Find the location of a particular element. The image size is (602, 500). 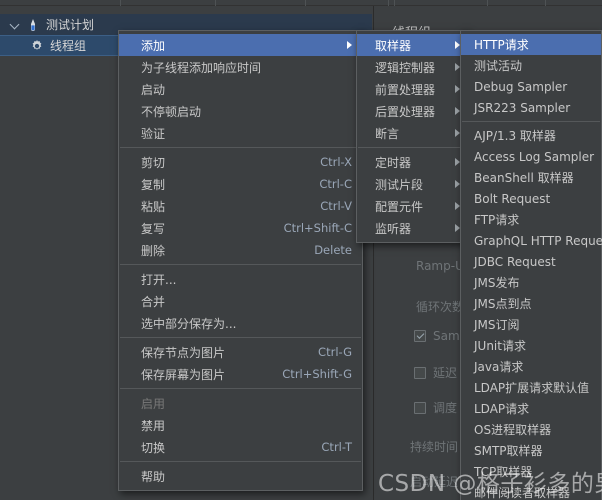

menu-item-label: 测试活动 is located at coordinates (498, 66).